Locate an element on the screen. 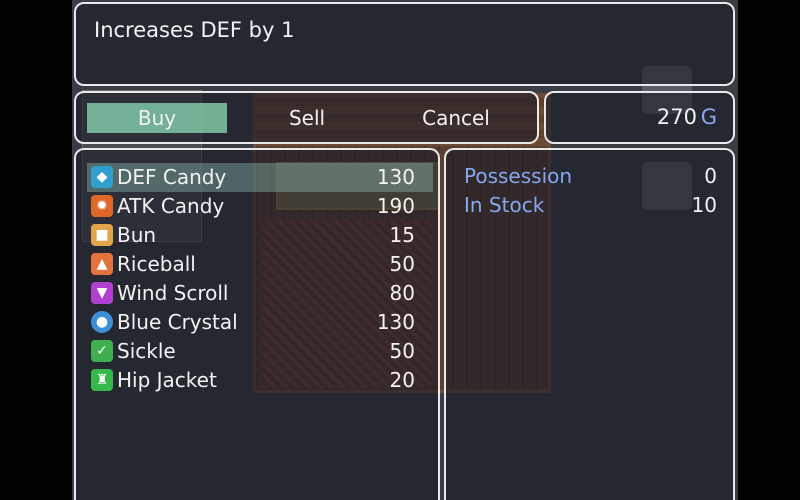 The height and width of the screenshot is (500, 800). item-name: Bun is located at coordinates (137, 235).